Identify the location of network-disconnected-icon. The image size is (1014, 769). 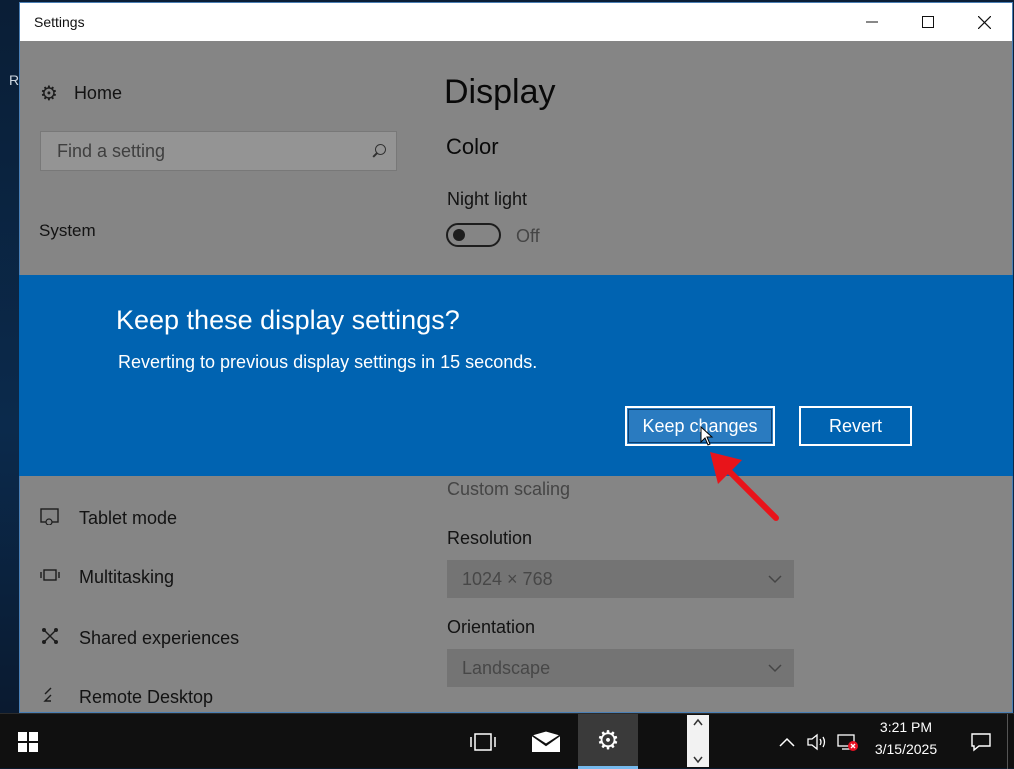
(847, 742).